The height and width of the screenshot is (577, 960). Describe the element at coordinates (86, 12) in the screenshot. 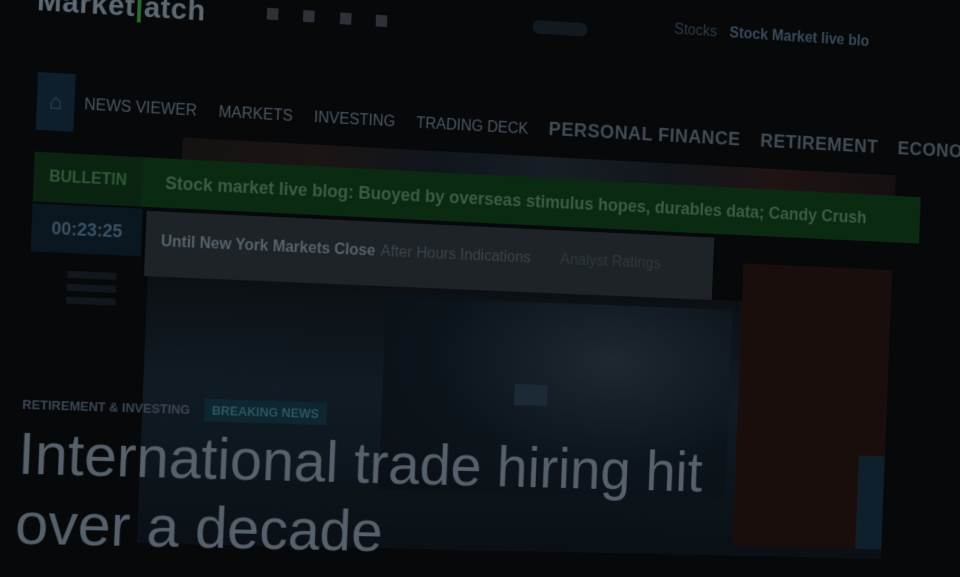

I see `logo-text-part1: Market` at that location.